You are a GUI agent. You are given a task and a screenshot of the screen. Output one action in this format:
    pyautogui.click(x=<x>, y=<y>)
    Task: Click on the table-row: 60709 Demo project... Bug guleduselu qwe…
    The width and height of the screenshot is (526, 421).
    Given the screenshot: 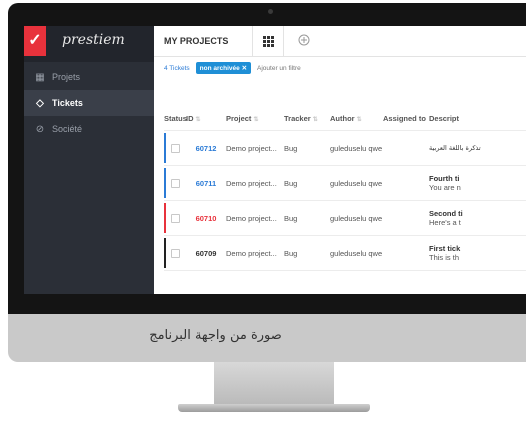 What is the action you would take?
    pyautogui.click(x=345, y=253)
    